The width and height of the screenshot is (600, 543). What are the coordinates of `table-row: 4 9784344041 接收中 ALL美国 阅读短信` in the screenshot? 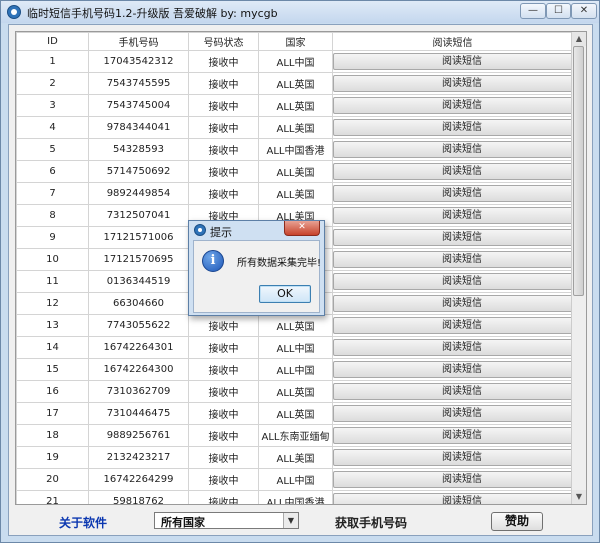 It's located at (294, 127).